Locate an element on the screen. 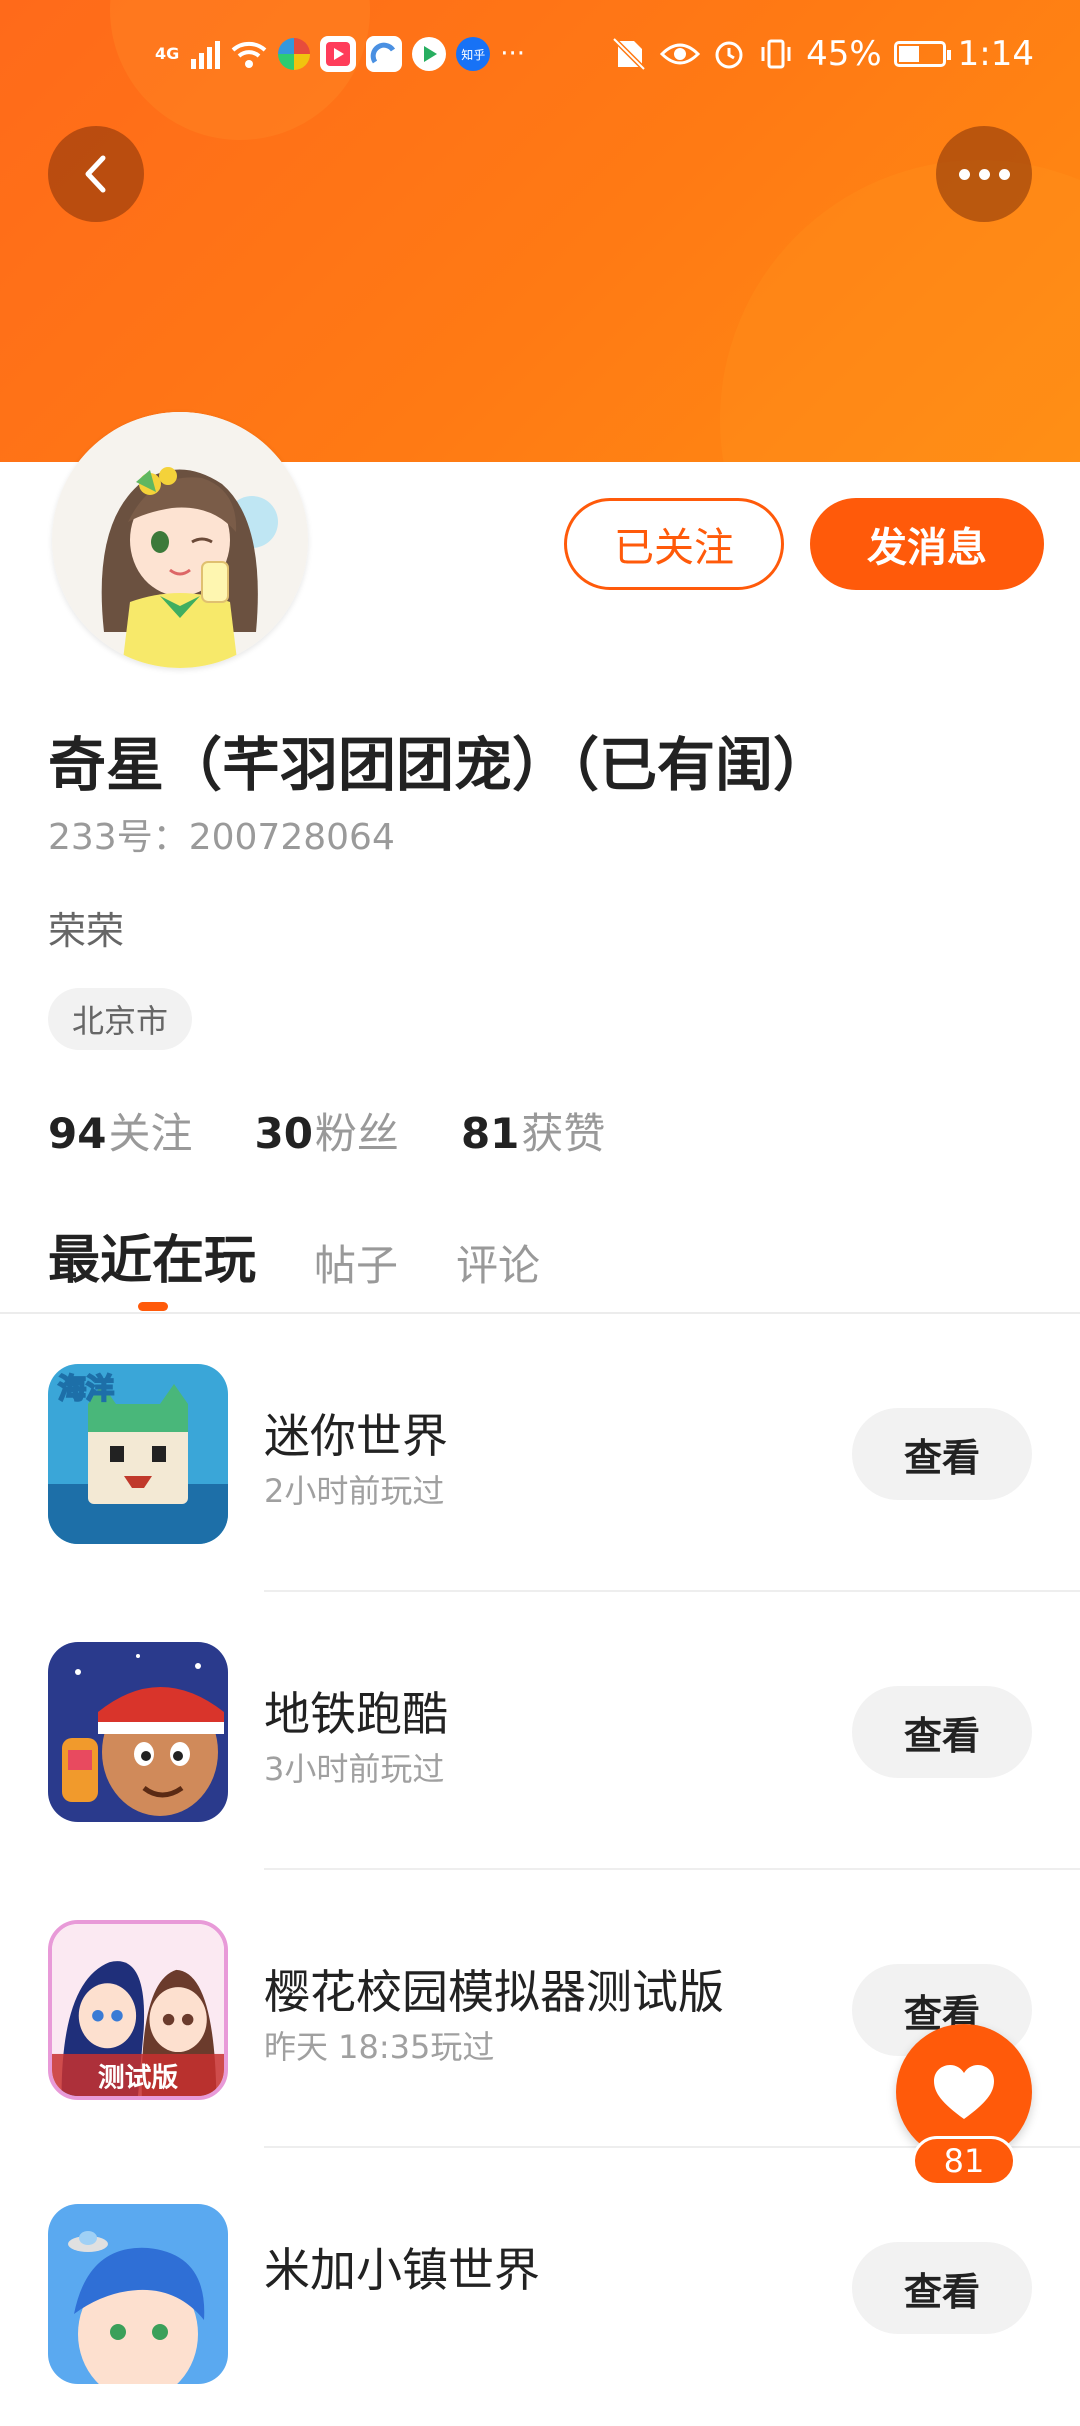 The height and width of the screenshot is (2426, 1080). stat-count: 81 is located at coordinates (490, 1133).